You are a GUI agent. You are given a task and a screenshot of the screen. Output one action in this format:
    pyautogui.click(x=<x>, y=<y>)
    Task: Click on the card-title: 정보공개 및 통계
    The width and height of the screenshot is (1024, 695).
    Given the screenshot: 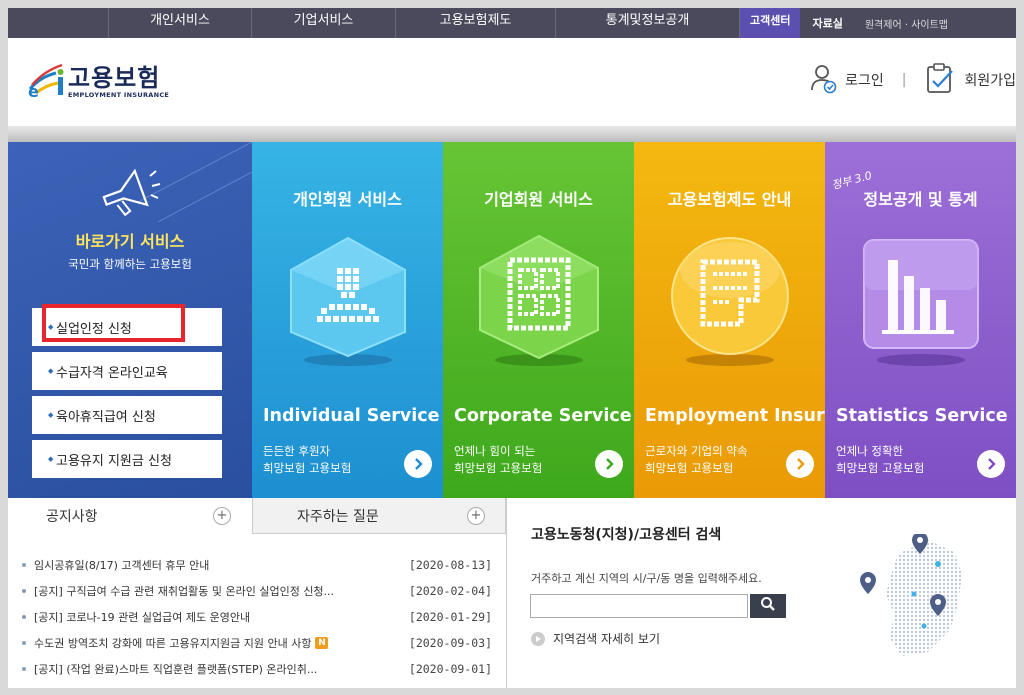 What is the action you would take?
    pyautogui.click(x=920, y=199)
    